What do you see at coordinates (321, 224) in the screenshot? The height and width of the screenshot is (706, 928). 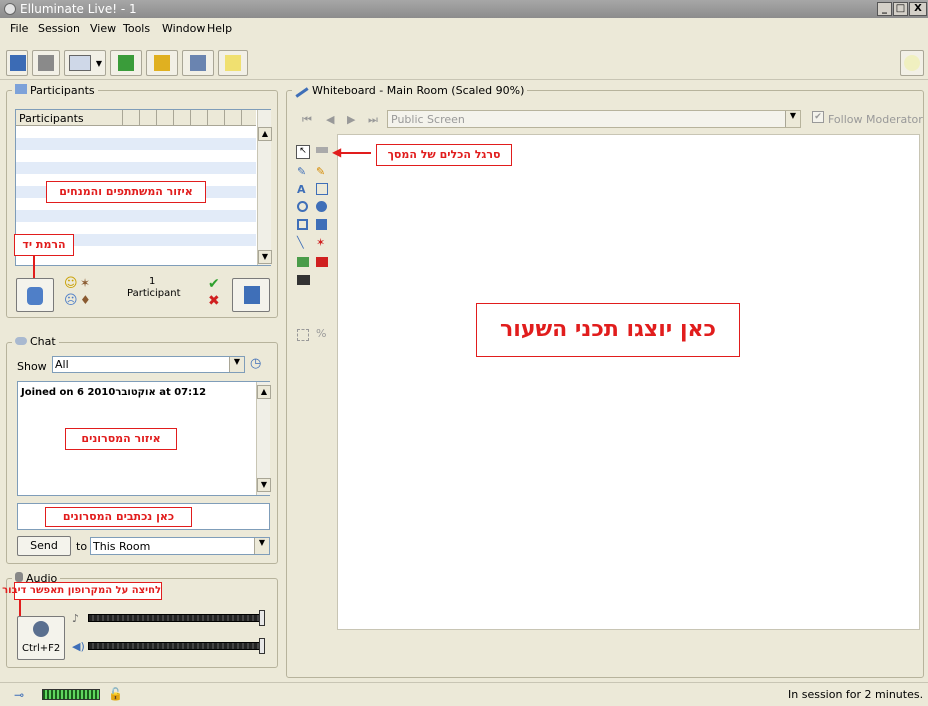 I see `filled-rectangle-icon` at bounding box center [321, 224].